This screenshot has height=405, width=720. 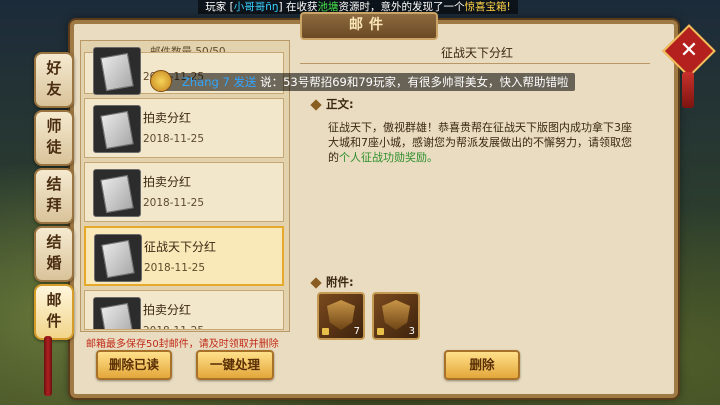 I want to click on tab-master: 师徒, so click(x=54, y=138).